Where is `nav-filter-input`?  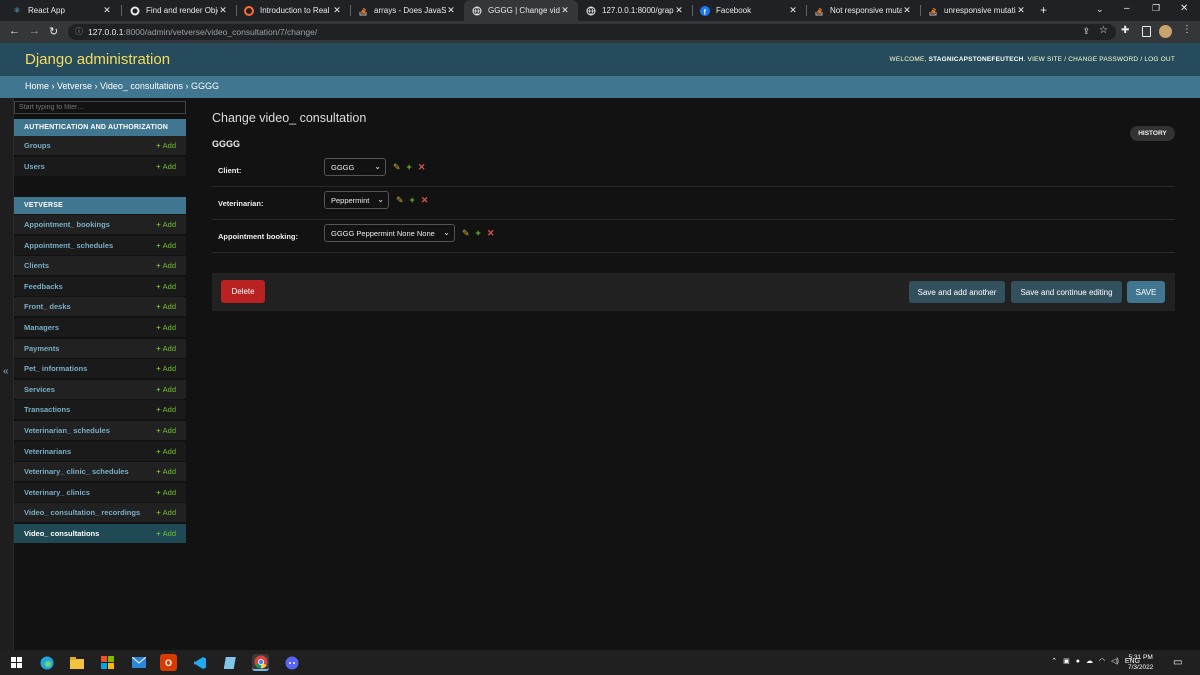
nav-filter-input is located at coordinates (100, 107).